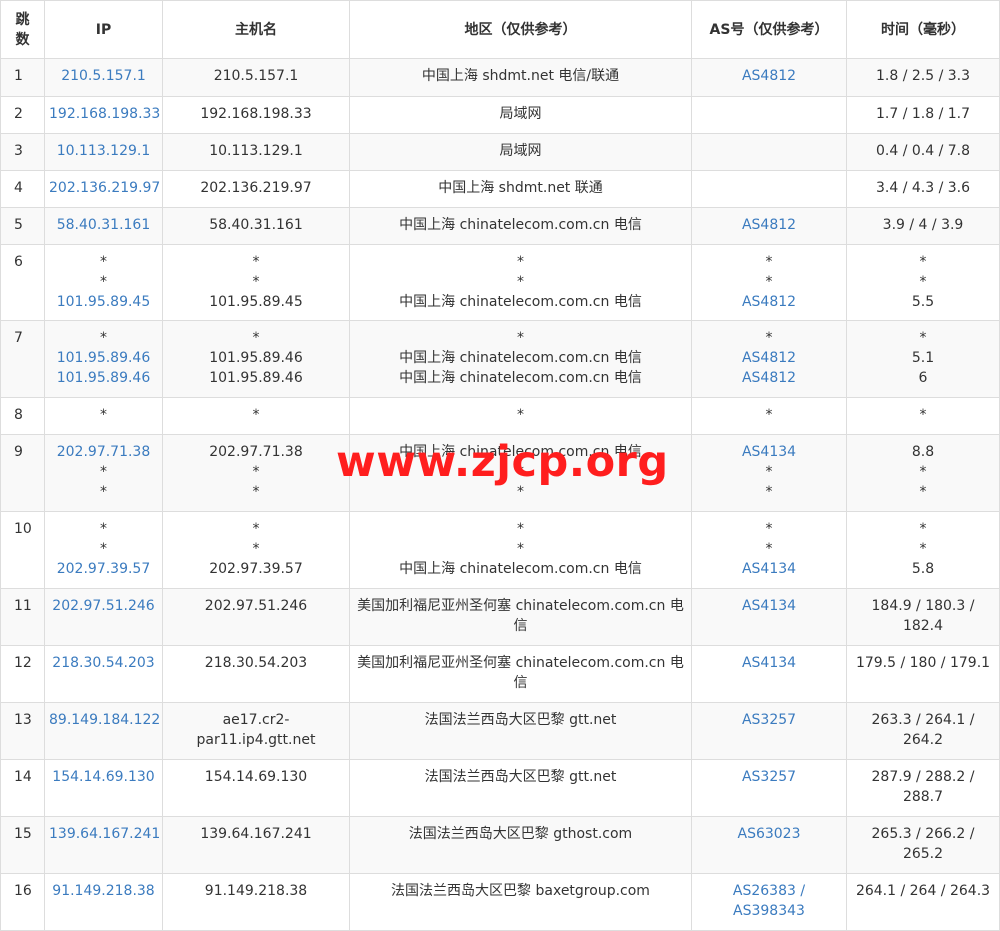 The height and width of the screenshot is (931, 1000). Describe the element at coordinates (103, 302) in the screenshot. I see `ip-cell-line: 101.95.89.45` at that location.